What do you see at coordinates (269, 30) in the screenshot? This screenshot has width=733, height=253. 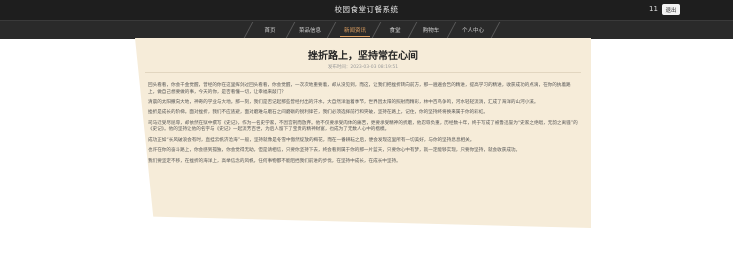 I see `nav-item-home: 首页` at bounding box center [269, 30].